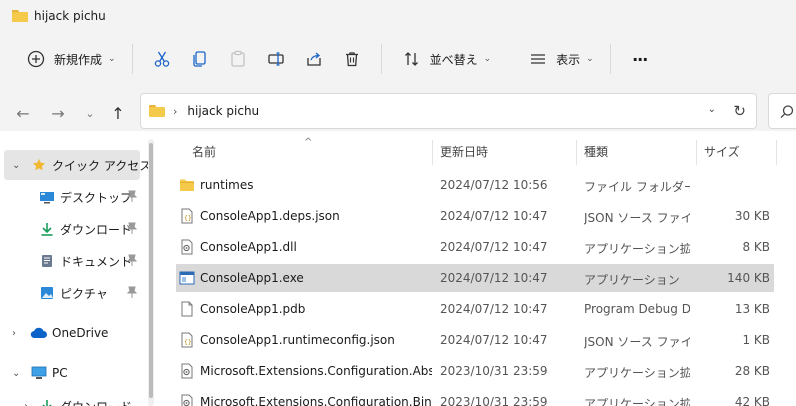 The height and width of the screenshot is (406, 796). What do you see at coordinates (72, 229) in the screenshot?
I see `sidebar-item-downloads: ダウンロード` at bounding box center [72, 229].